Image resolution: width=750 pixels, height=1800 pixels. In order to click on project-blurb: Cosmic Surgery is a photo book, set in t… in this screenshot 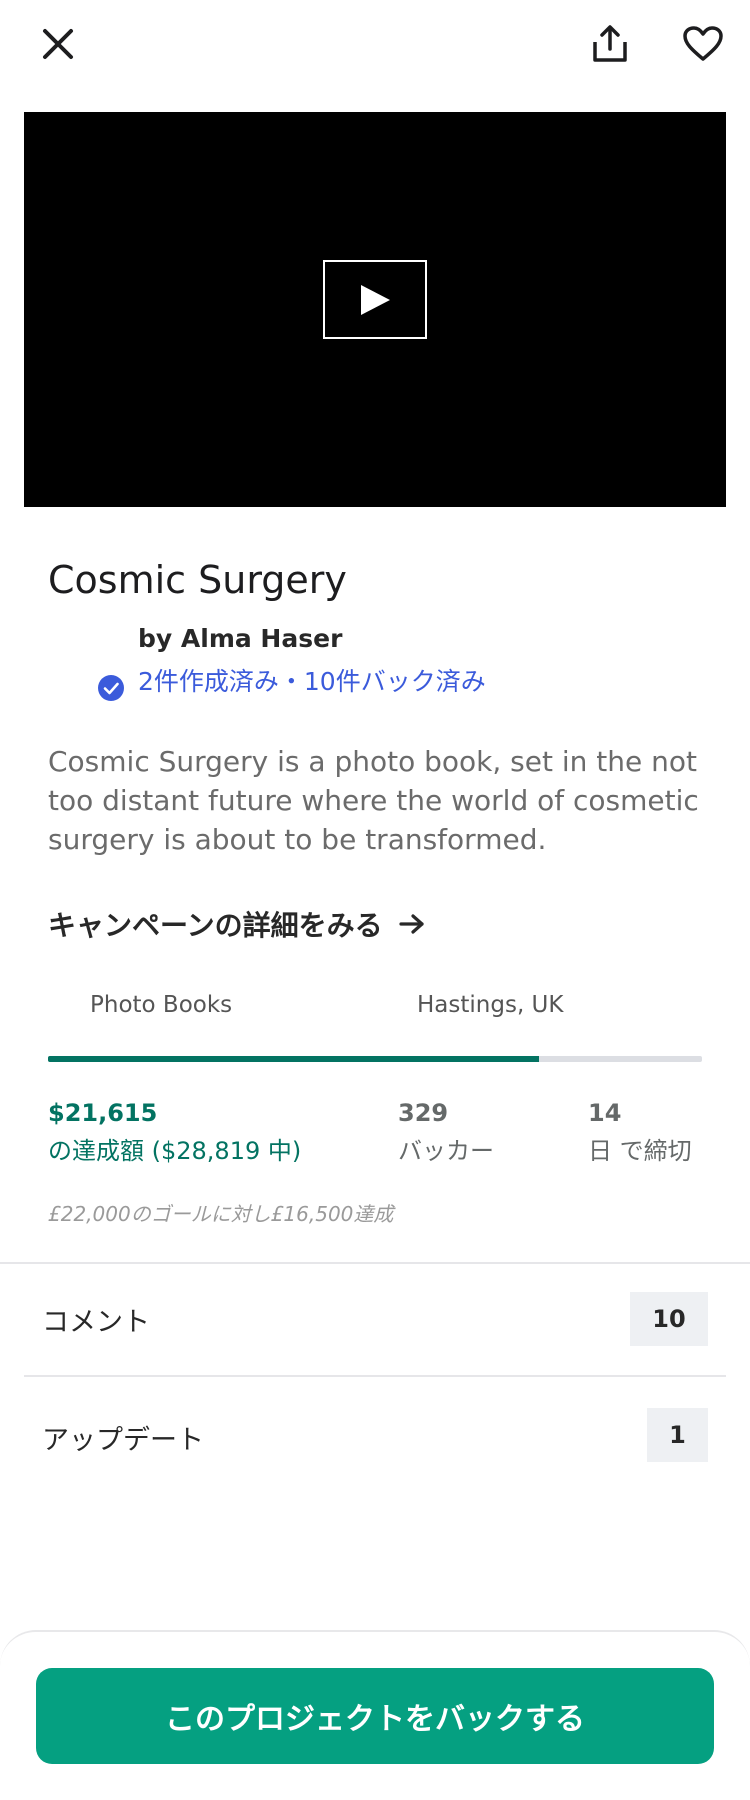, I will do `click(373, 800)`.